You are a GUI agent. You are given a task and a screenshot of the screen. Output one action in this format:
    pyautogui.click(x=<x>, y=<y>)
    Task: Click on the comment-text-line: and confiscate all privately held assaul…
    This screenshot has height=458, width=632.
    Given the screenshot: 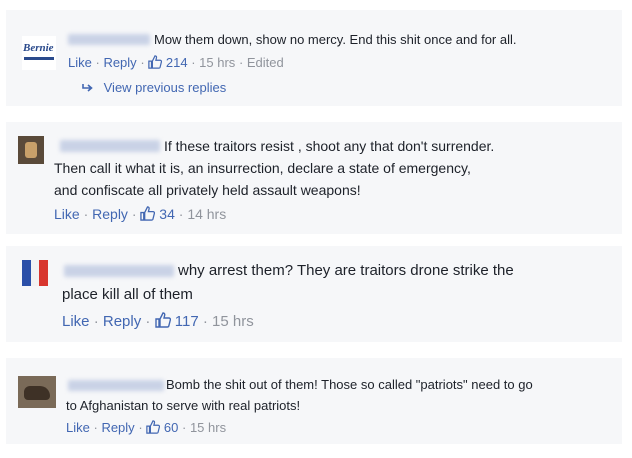 What is the action you would take?
    pyautogui.click(x=207, y=190)
    